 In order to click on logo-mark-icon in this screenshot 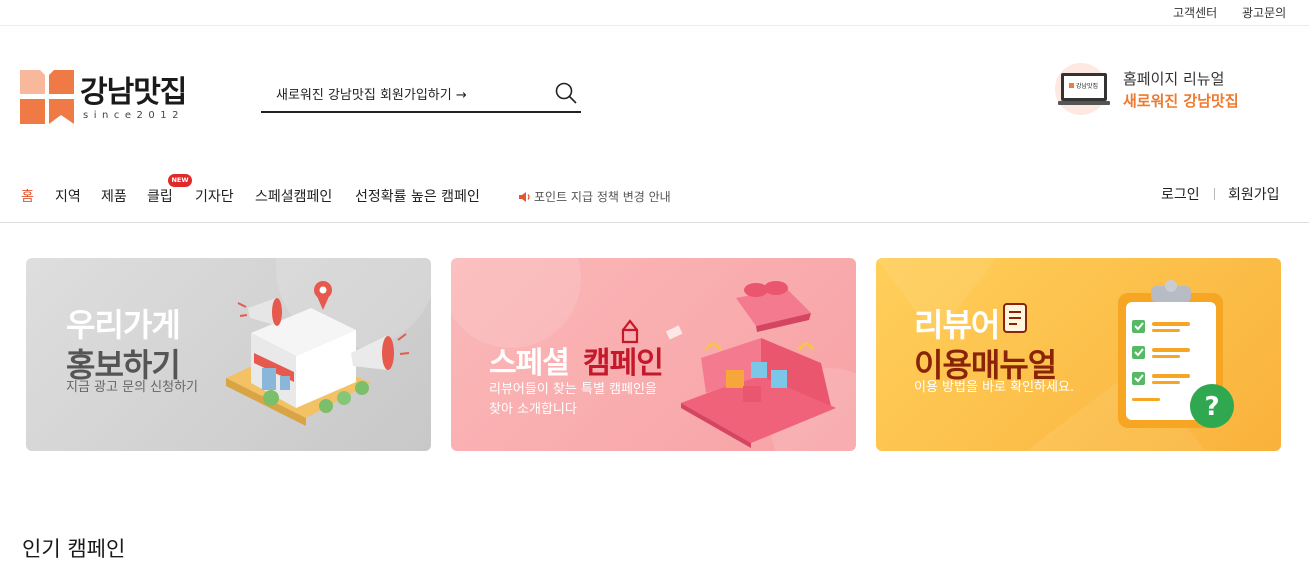, I will do `click(47, 97)`.